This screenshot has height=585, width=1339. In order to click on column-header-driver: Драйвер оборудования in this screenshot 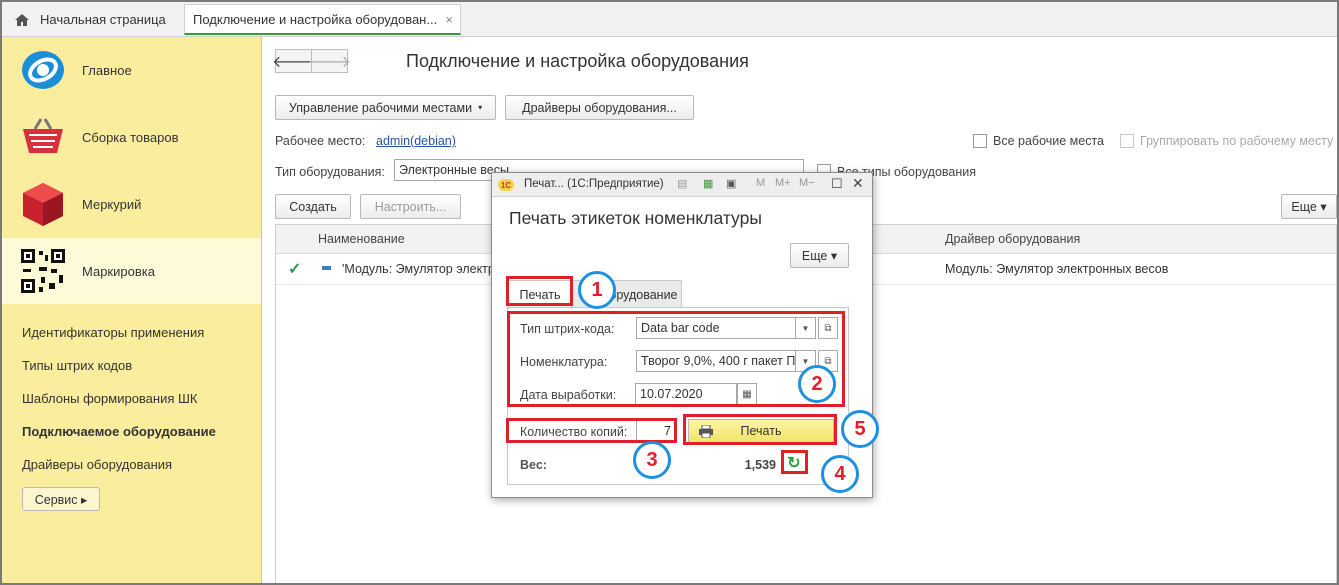, I will do `click(1012, 239)`.